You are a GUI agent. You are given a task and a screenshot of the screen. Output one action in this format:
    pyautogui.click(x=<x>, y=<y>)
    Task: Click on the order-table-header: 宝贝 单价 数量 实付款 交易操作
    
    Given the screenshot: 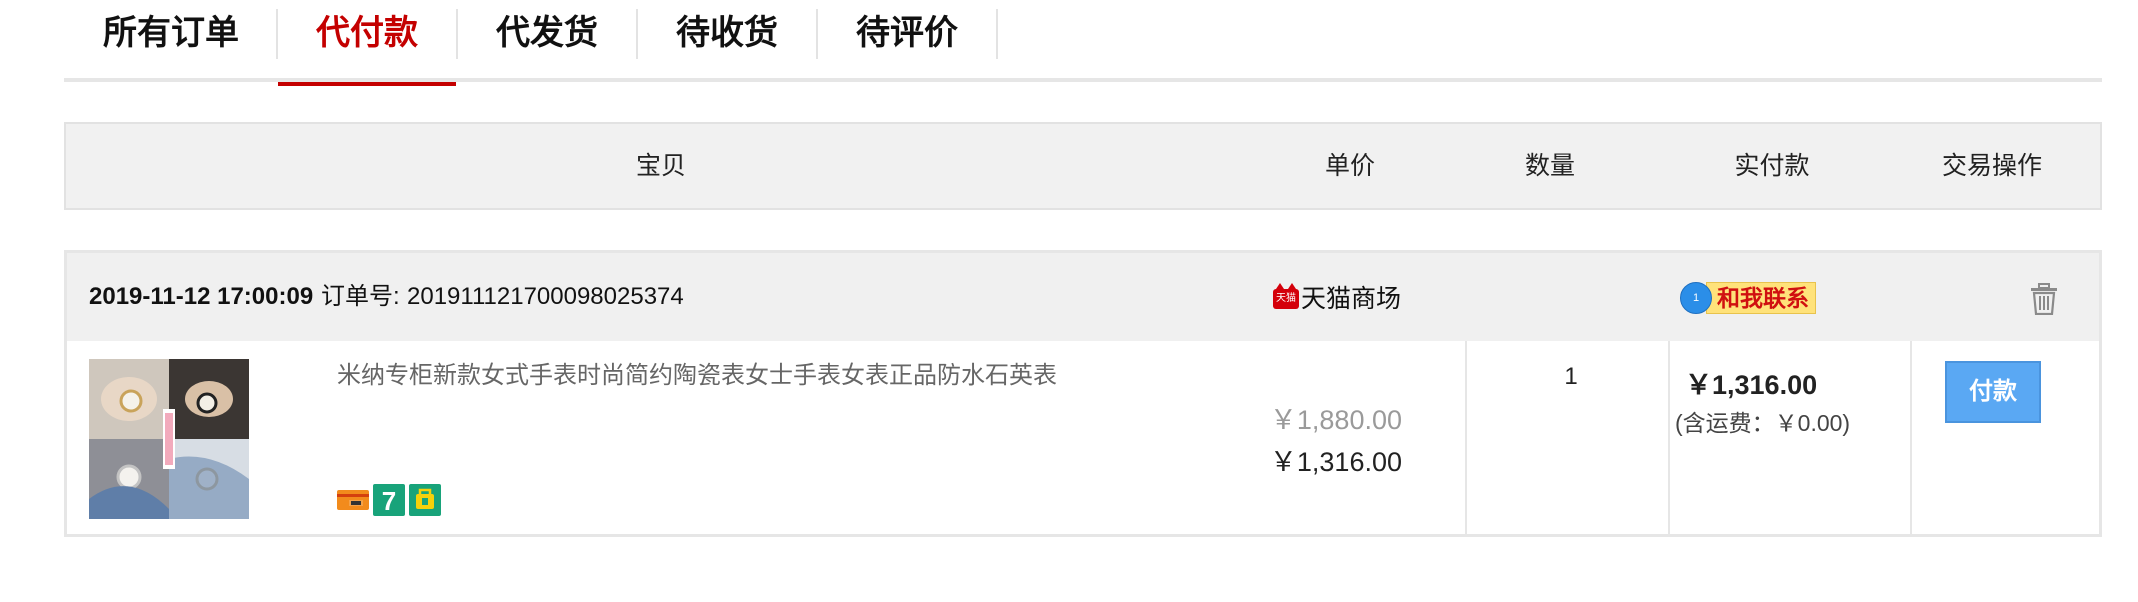 What is the action you would take?
    pyautogui.click(x=1083, y=166)
    